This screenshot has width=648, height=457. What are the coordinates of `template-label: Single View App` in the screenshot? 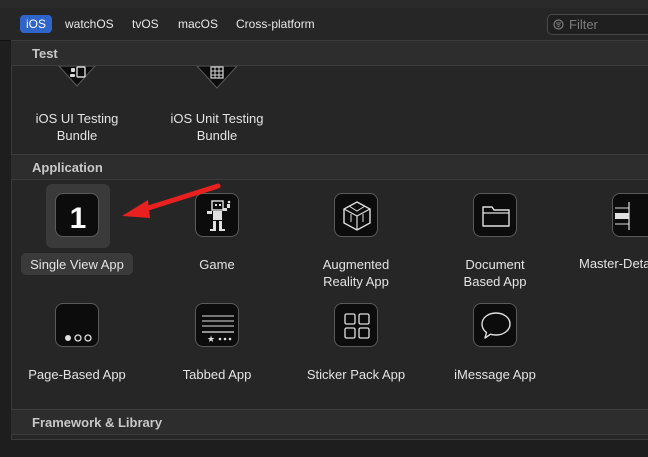 It's located at (77, 264).